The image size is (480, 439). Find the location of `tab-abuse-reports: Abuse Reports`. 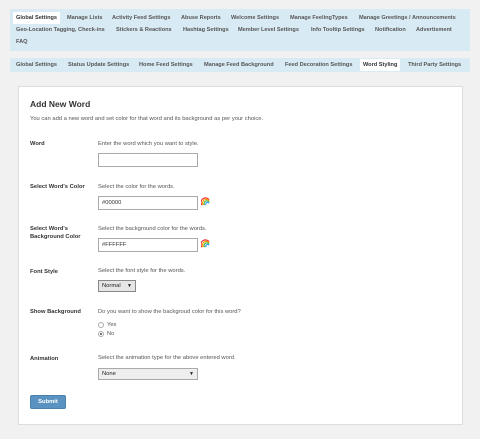

tab-abuse-reports: Abuse Reports is located at coordinates (201, 18).